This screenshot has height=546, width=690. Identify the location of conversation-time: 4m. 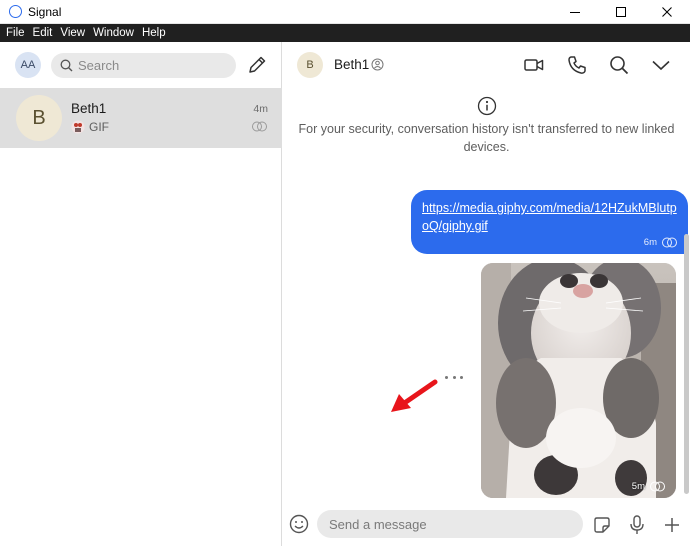
(260, 109).